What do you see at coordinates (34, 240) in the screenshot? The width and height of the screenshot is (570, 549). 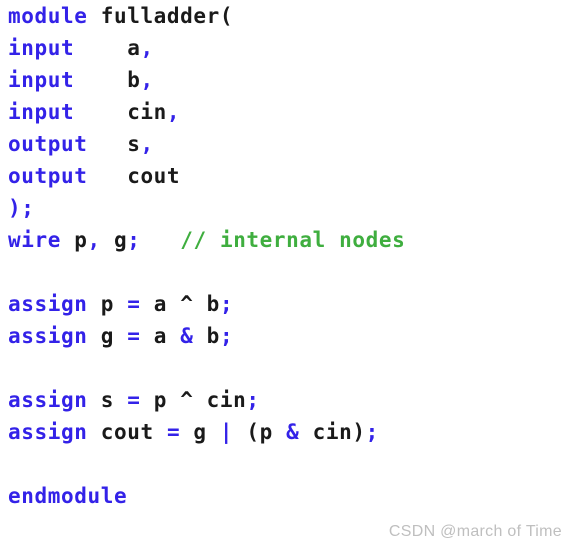 I see `code-token-kw: wire` at bounding box center [34, 240].